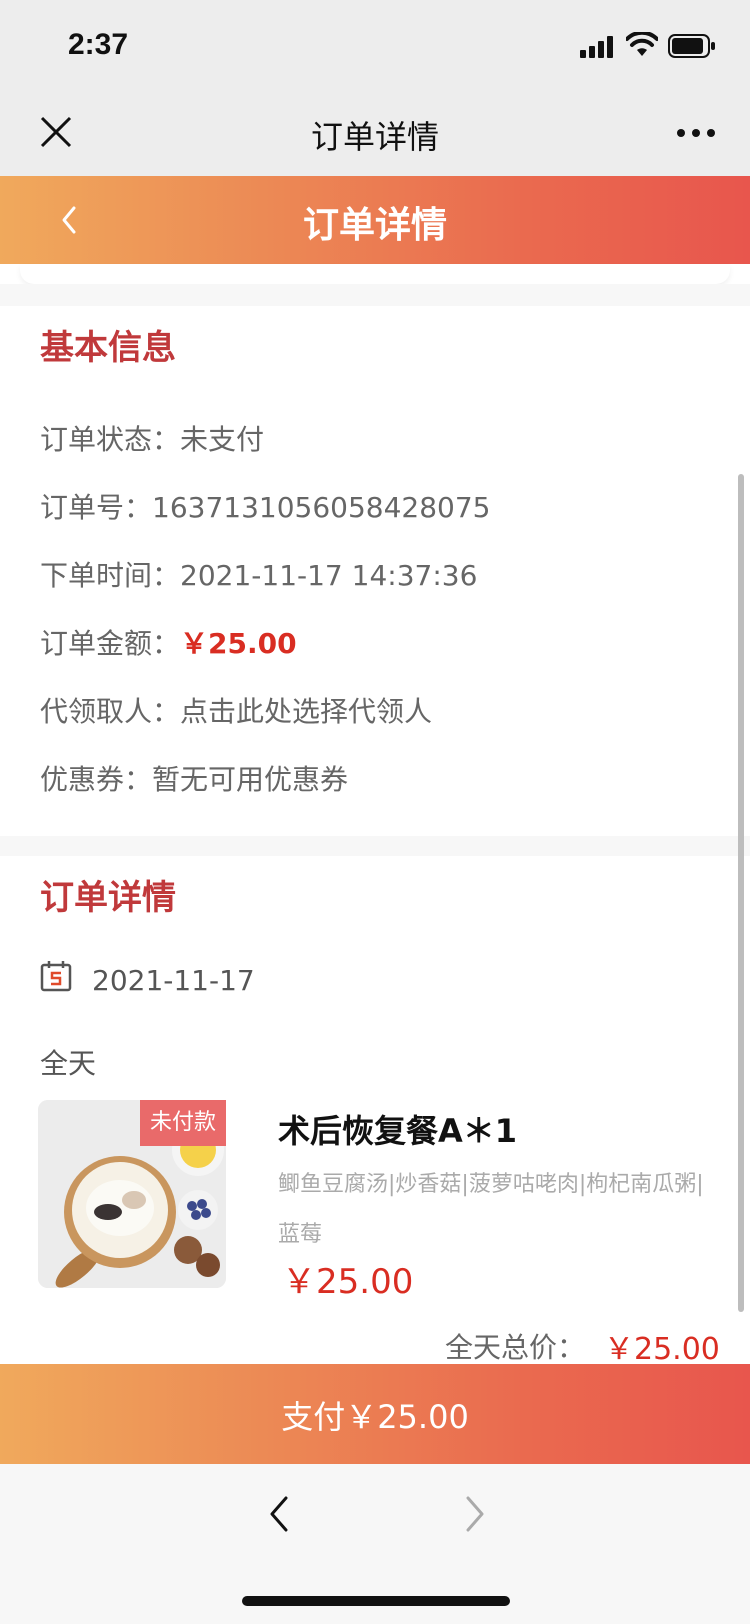 Image resolution: width=750 pixels, height=1624 pixels. What do you see at coordinates (279, 1514) in the screenshot?
I see `nav-back-icon` at bounding box center [279, 1514].